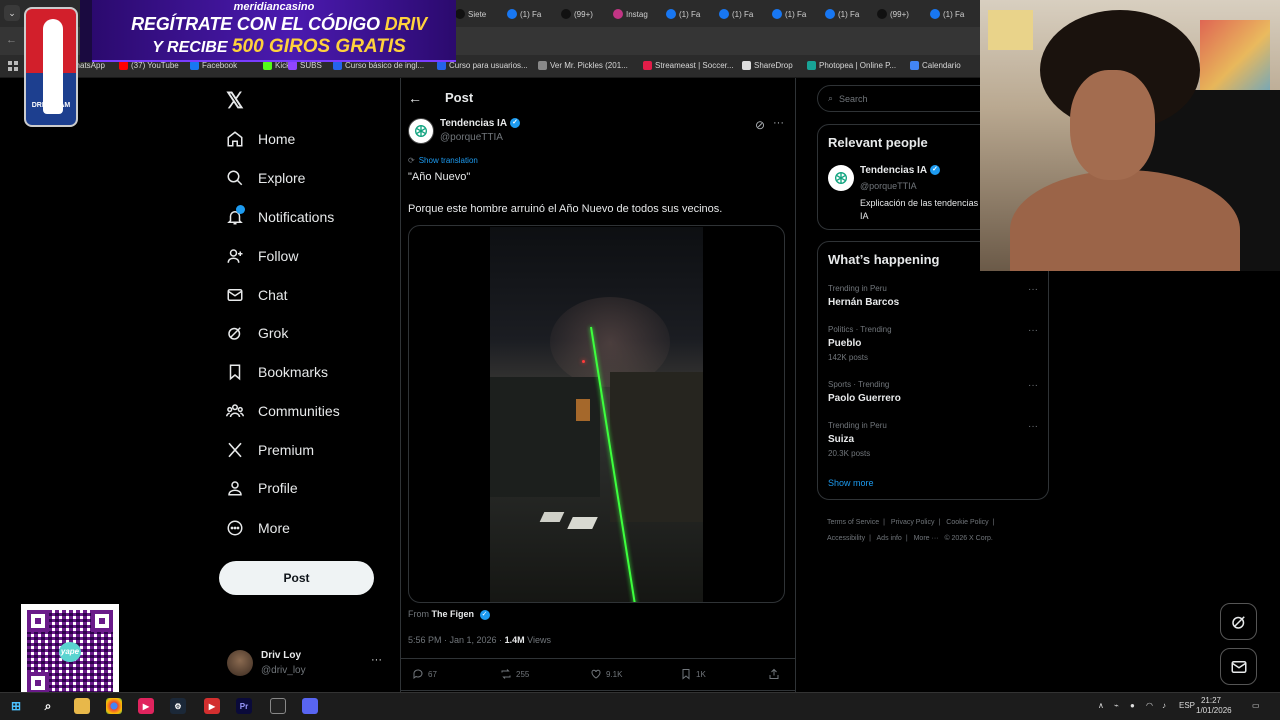  Describe the element at coordinates (12, 13) in the screenshot. I see `tab-search-button: ⌄` at that location.